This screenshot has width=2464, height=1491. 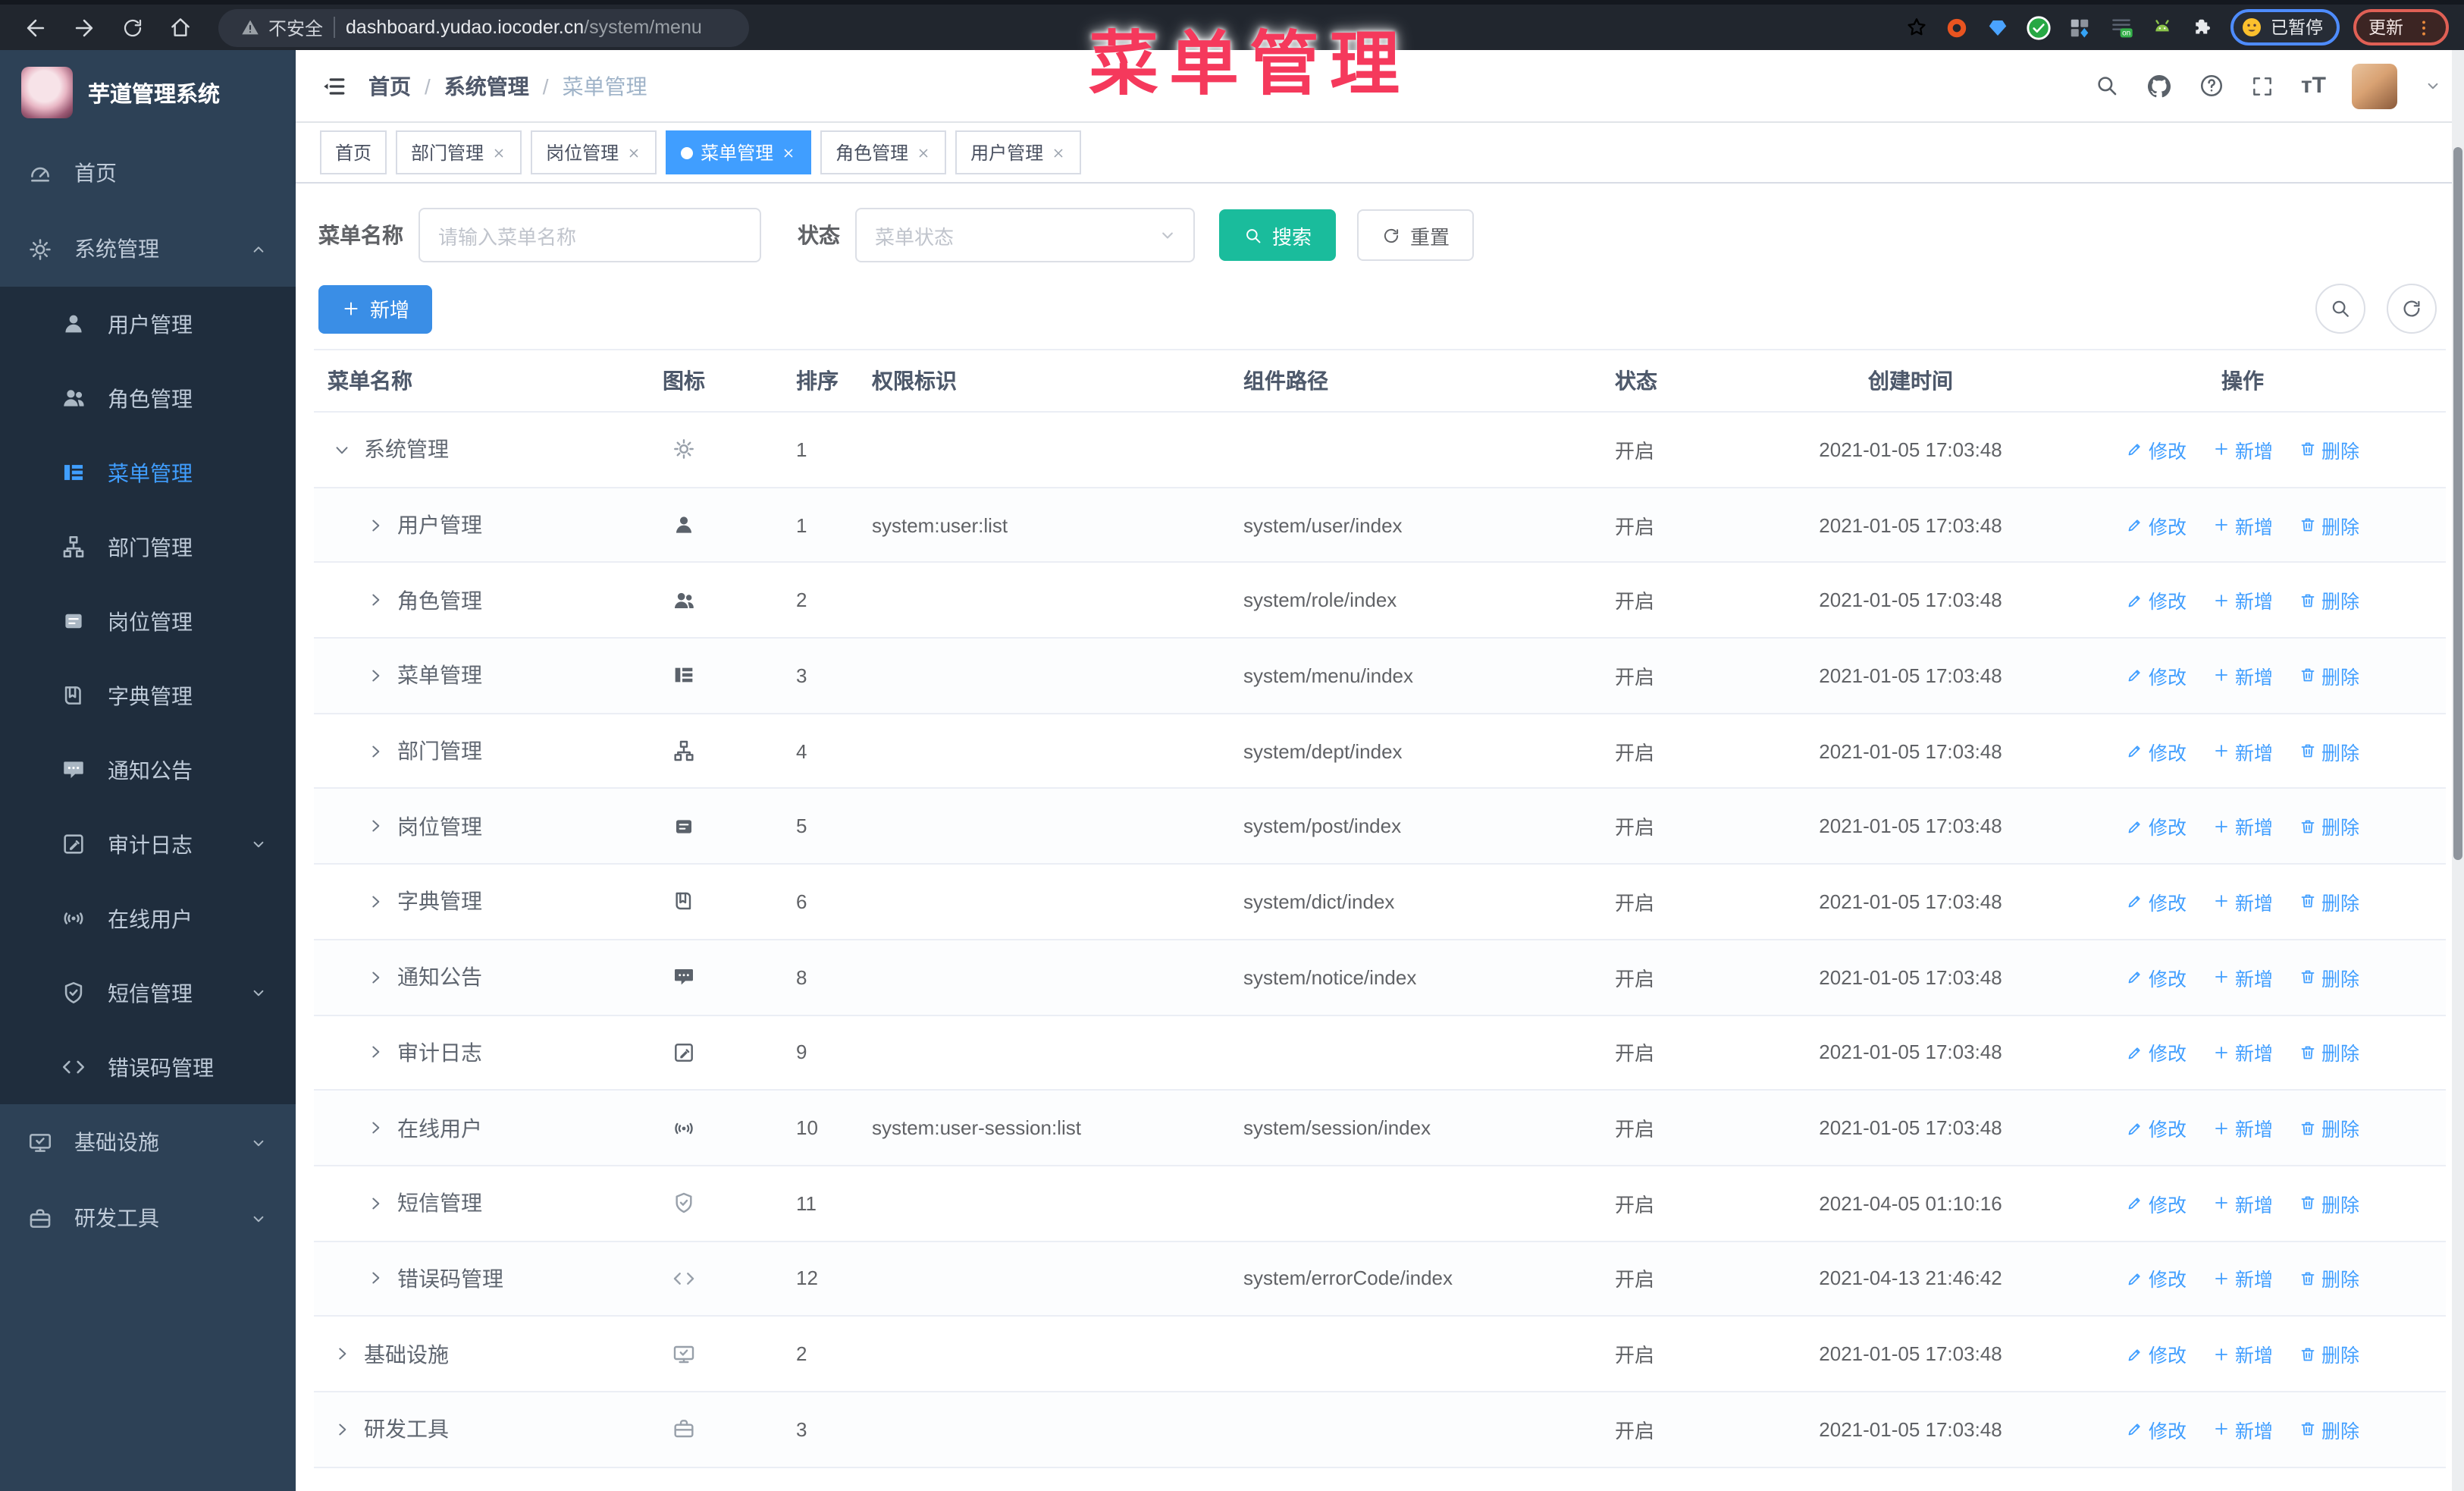 I want to click on tab-user: 用户管理, so click(x=1019, y=152).